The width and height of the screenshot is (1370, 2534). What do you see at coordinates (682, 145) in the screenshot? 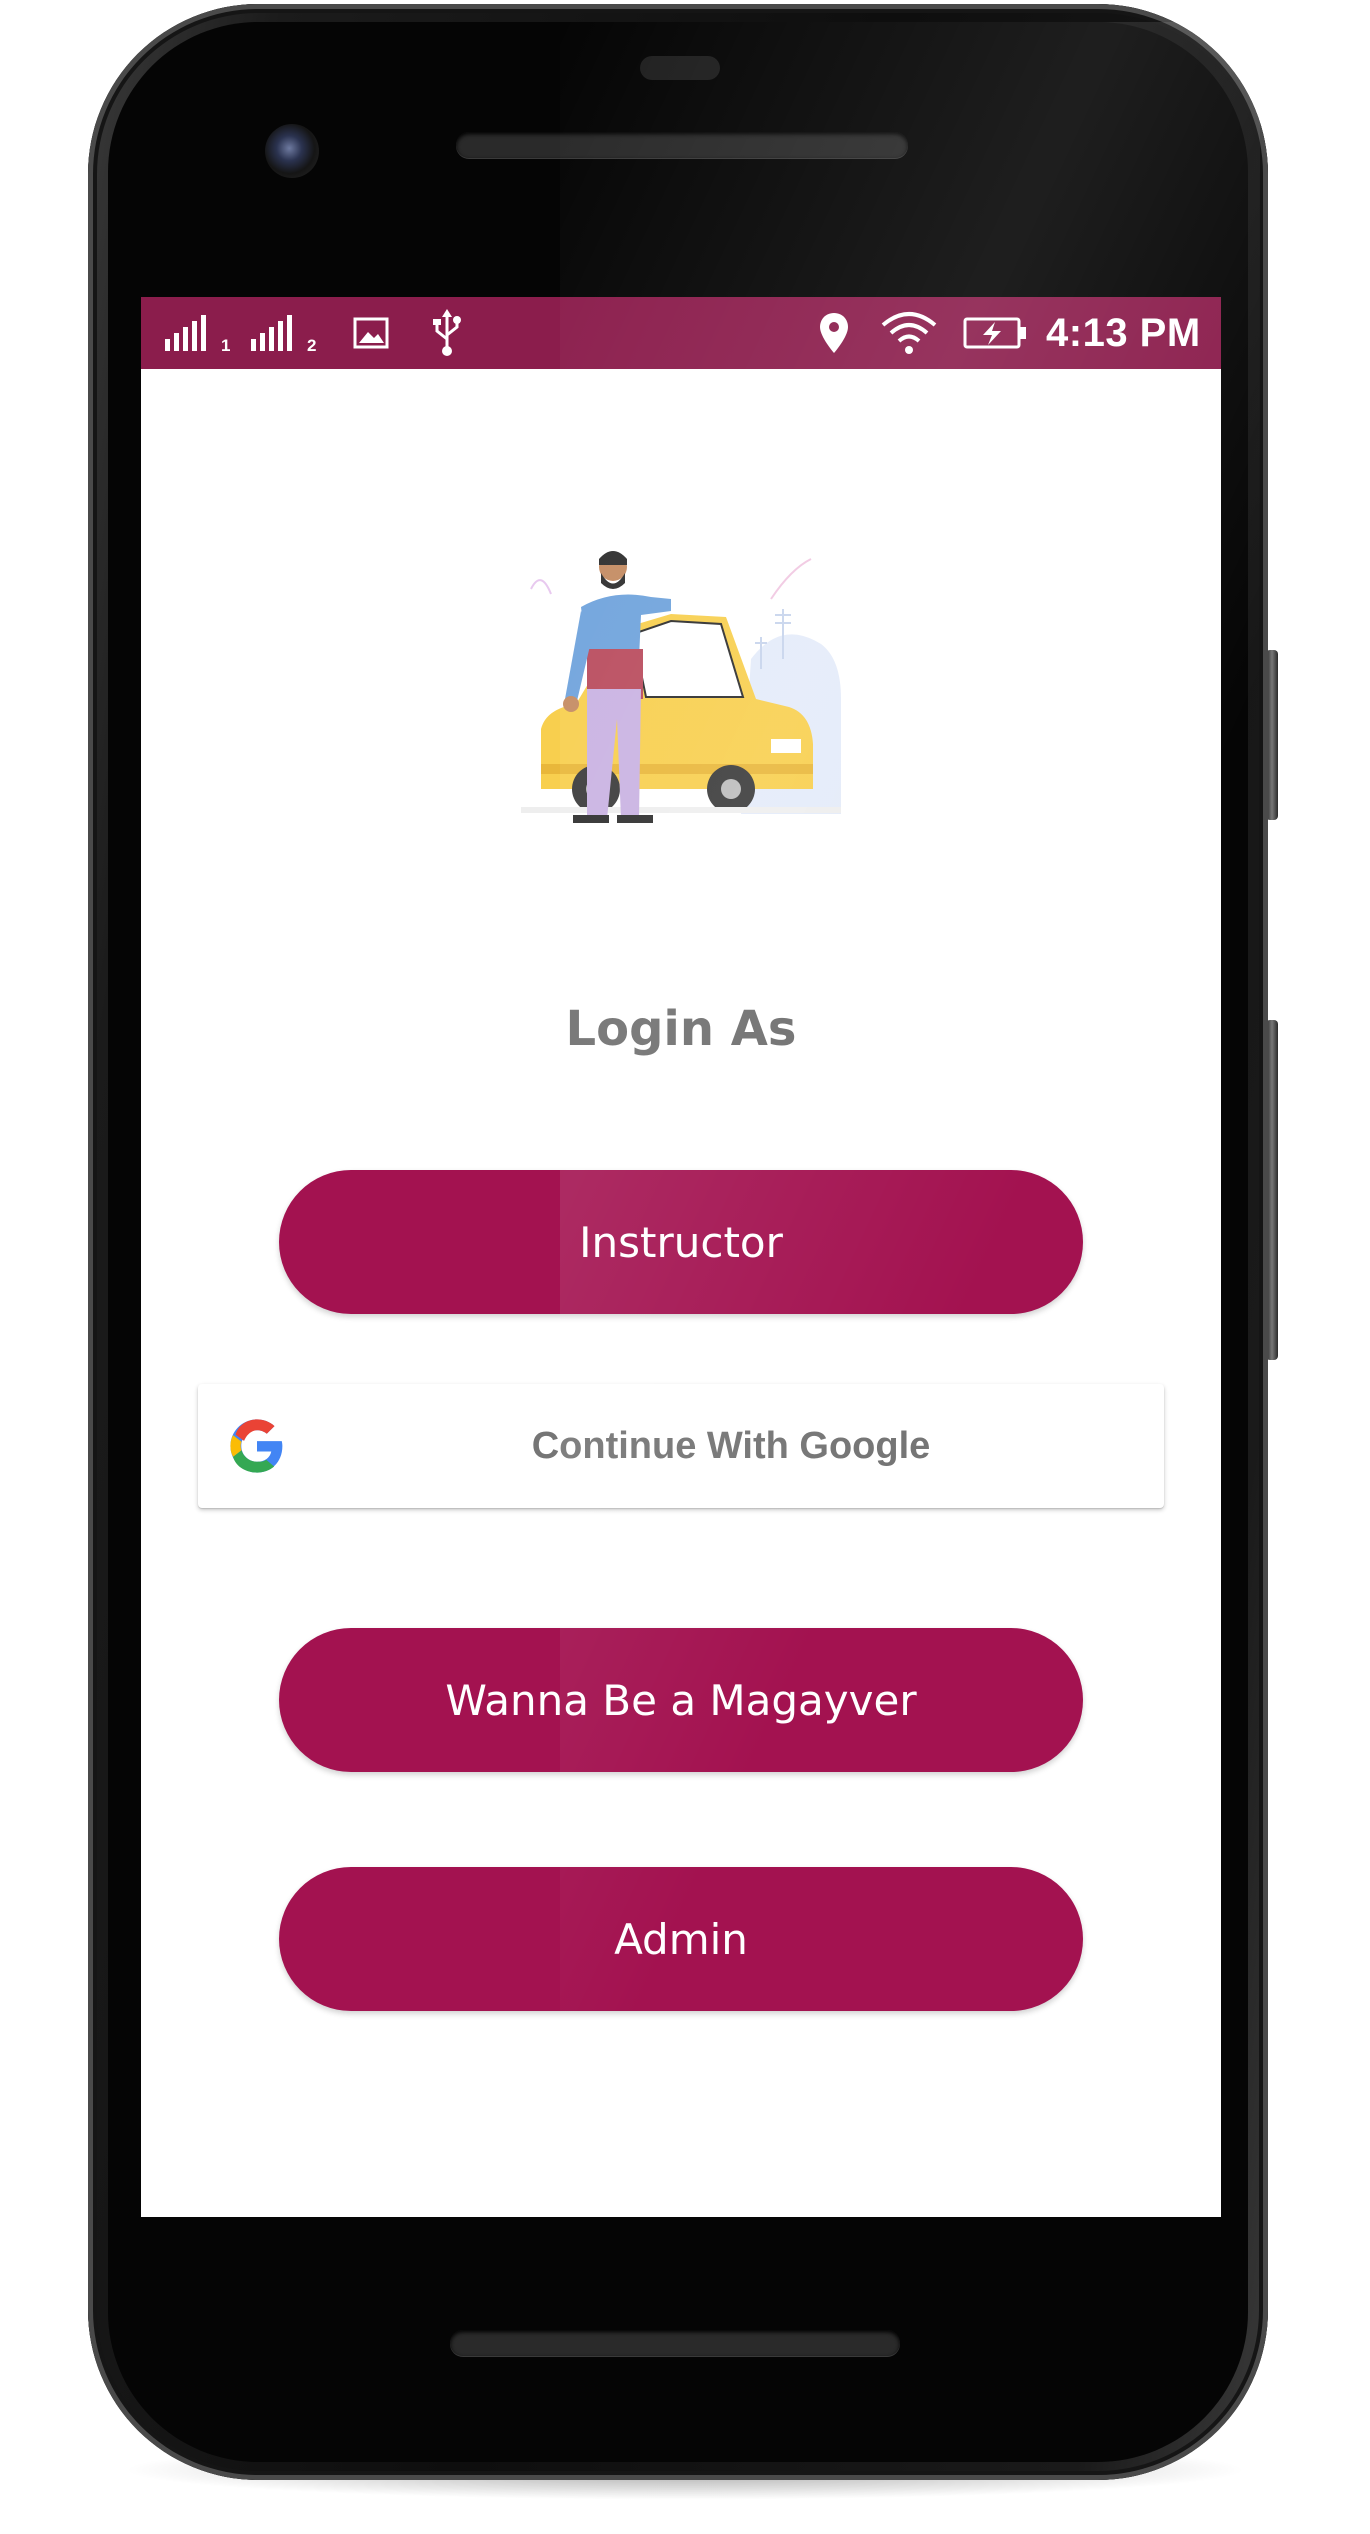
I see `earpiece-speaker` at bounding box center [682, 145].